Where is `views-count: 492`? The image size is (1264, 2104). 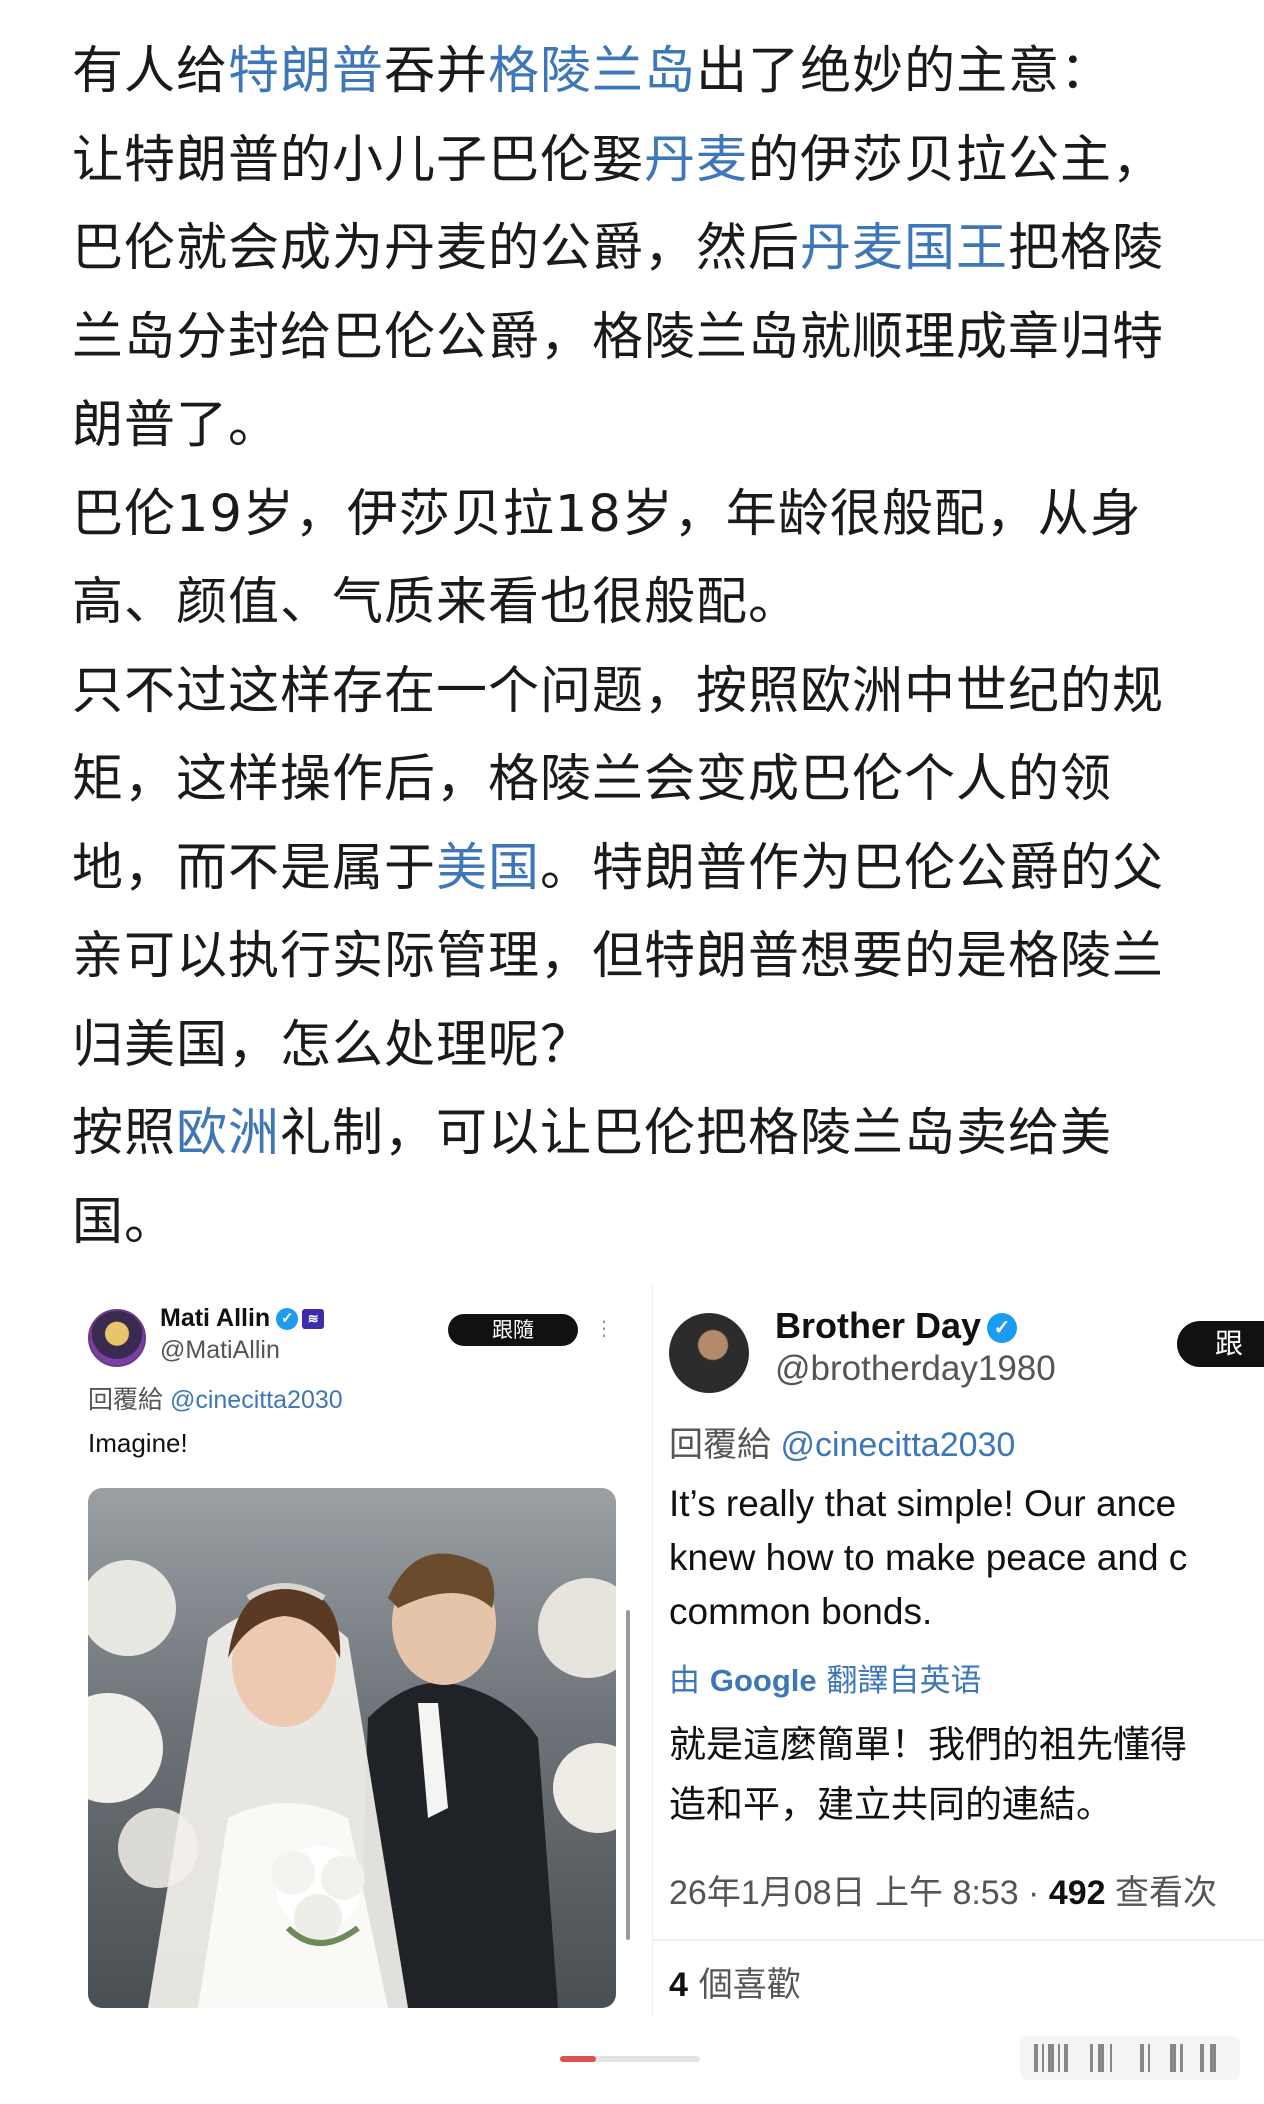
views-count: 492 is located at coordinates (1077, 1893).